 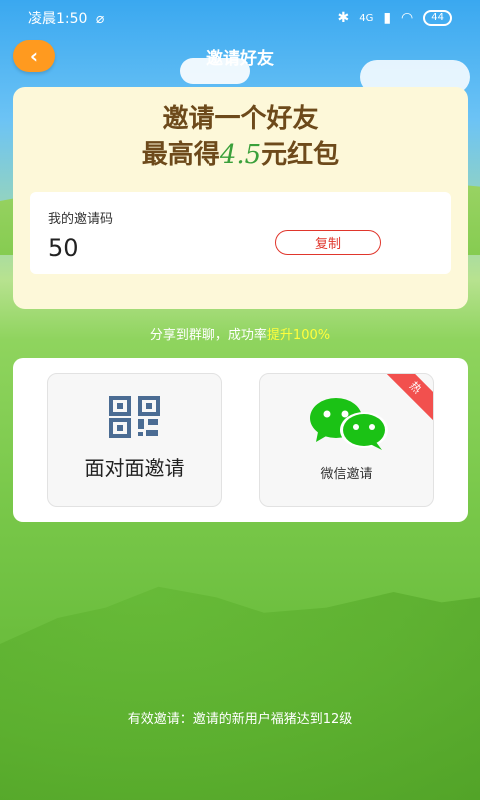 I want to click on status-left: 凌晨1:50 ⌀, so click(x=66, y=18).